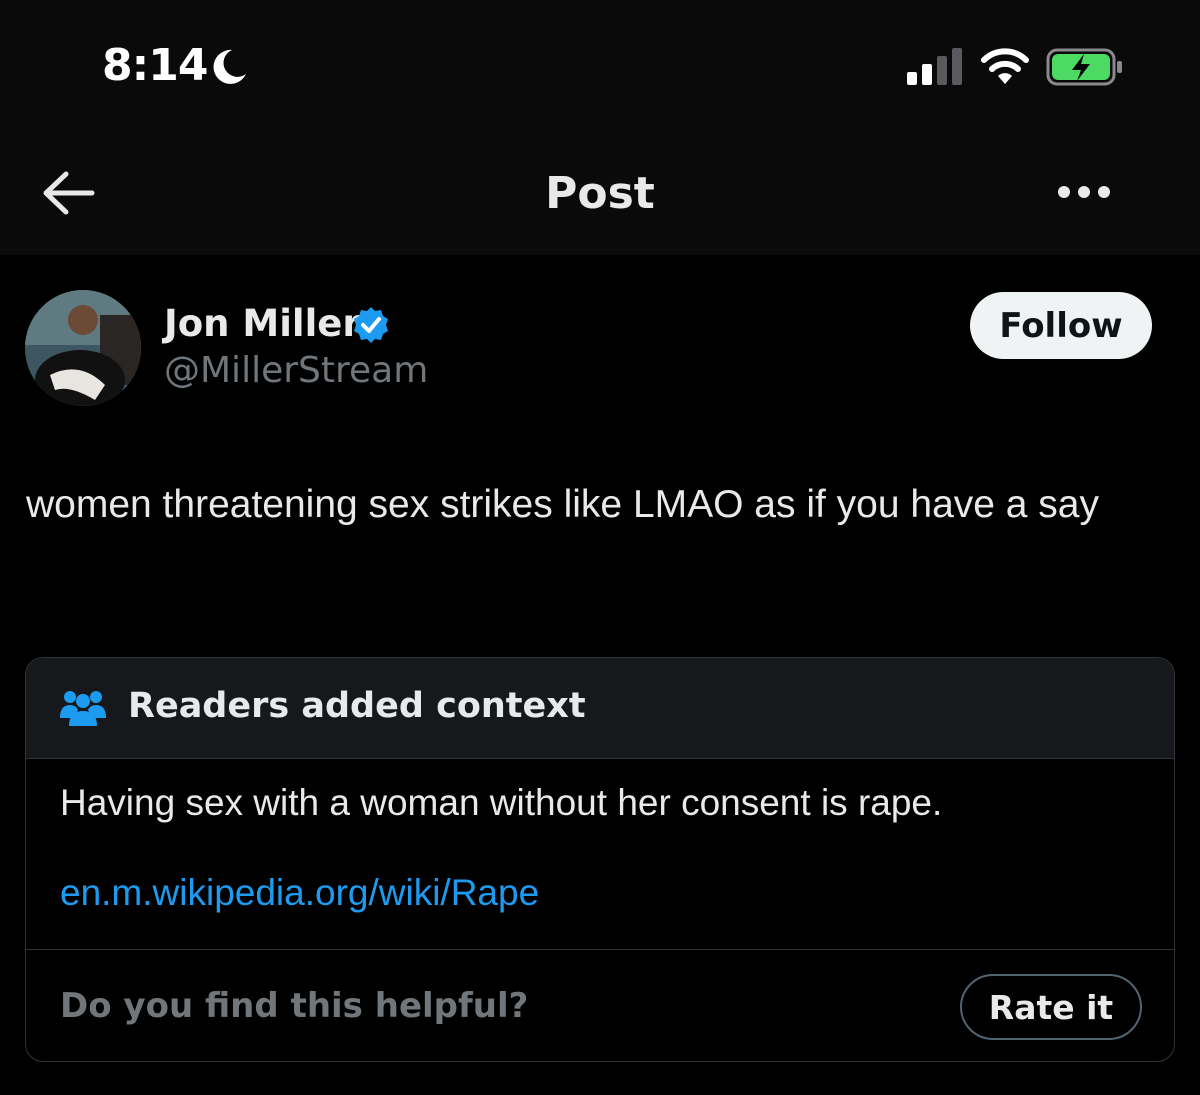 The height and width of the screenshot is (1095, 1200). What do you see at coordinates (155, 65) in the screenshot?
I see `status-time: 8:14` at bounding box center [155, 65].